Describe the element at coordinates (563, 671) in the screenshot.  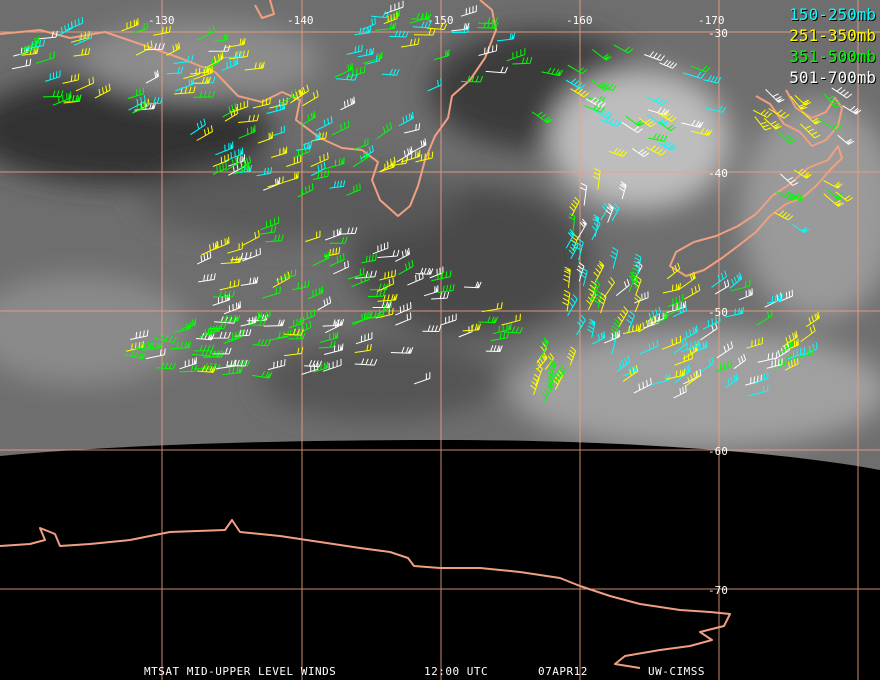
I see `footer-date: 07APR12` at that location.